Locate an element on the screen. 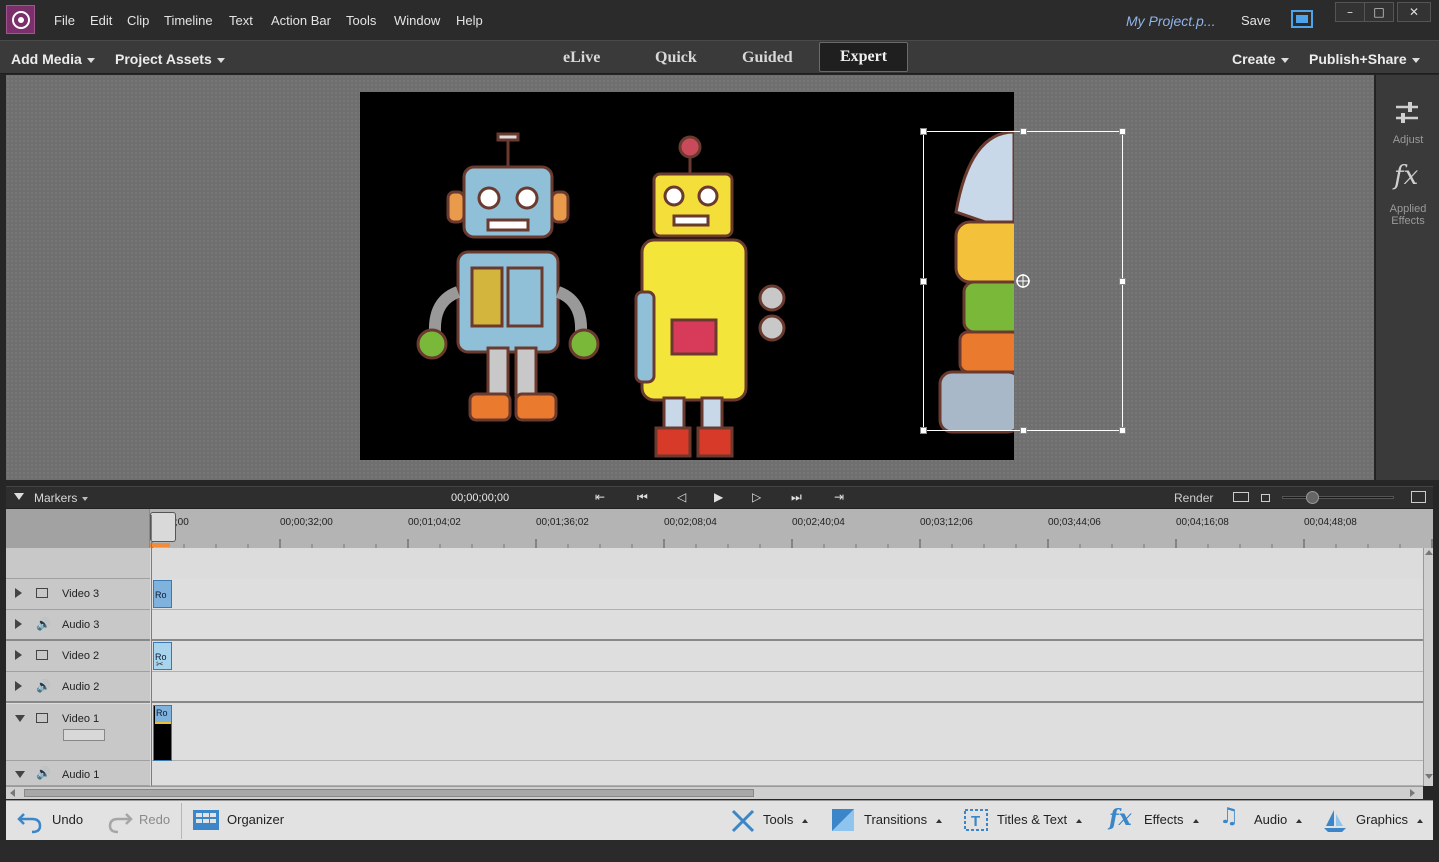 This screenshot has height=862, width=1439. resize-handle-bottom-right is located at coordinates (1122, 430).